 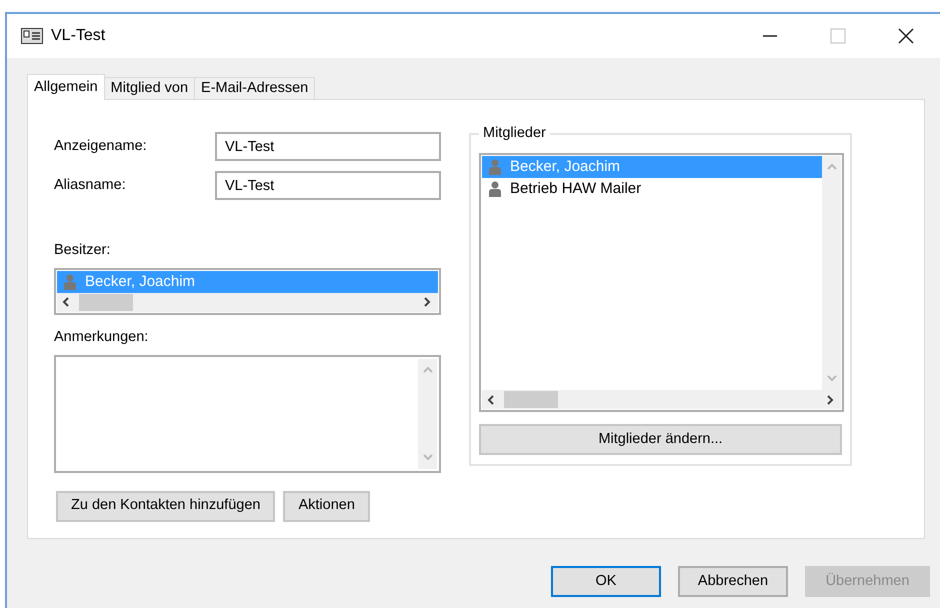 I want to click on tab: Mitglied von, so click(x=150, y=88).